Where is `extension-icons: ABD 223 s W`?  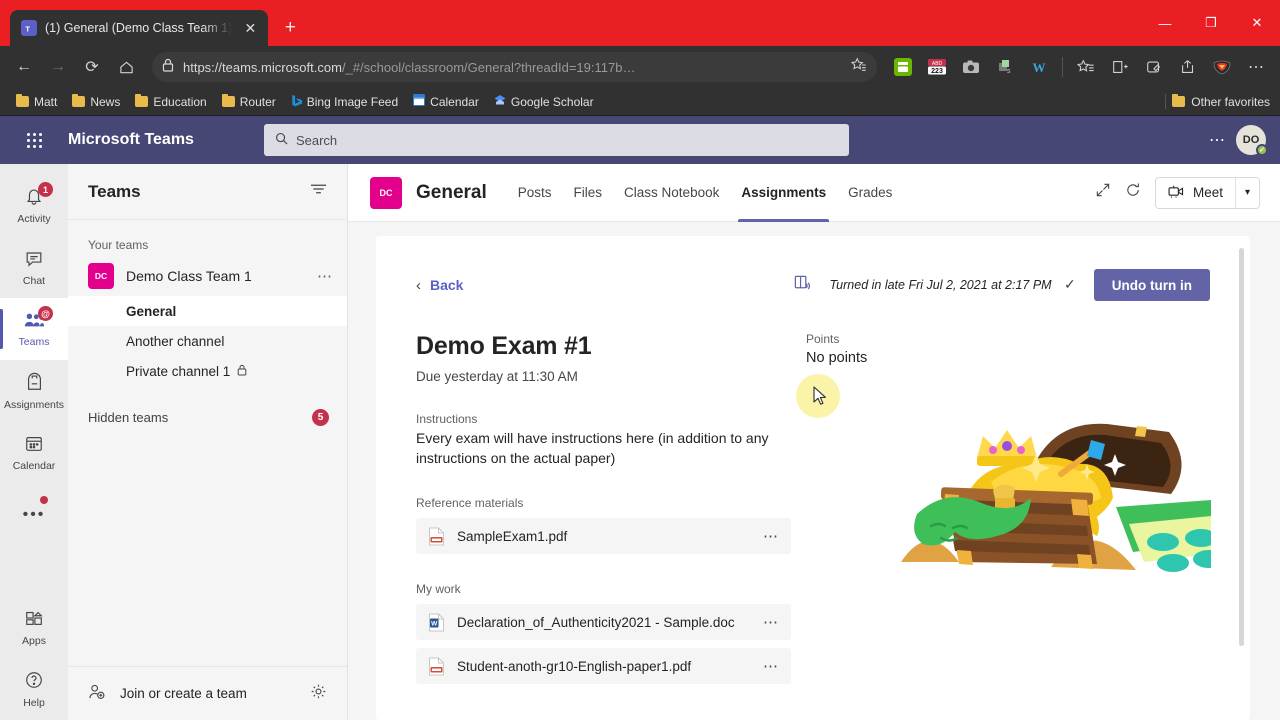
extension-icons: ABD 223 s W is located at coordinates (971, 67).